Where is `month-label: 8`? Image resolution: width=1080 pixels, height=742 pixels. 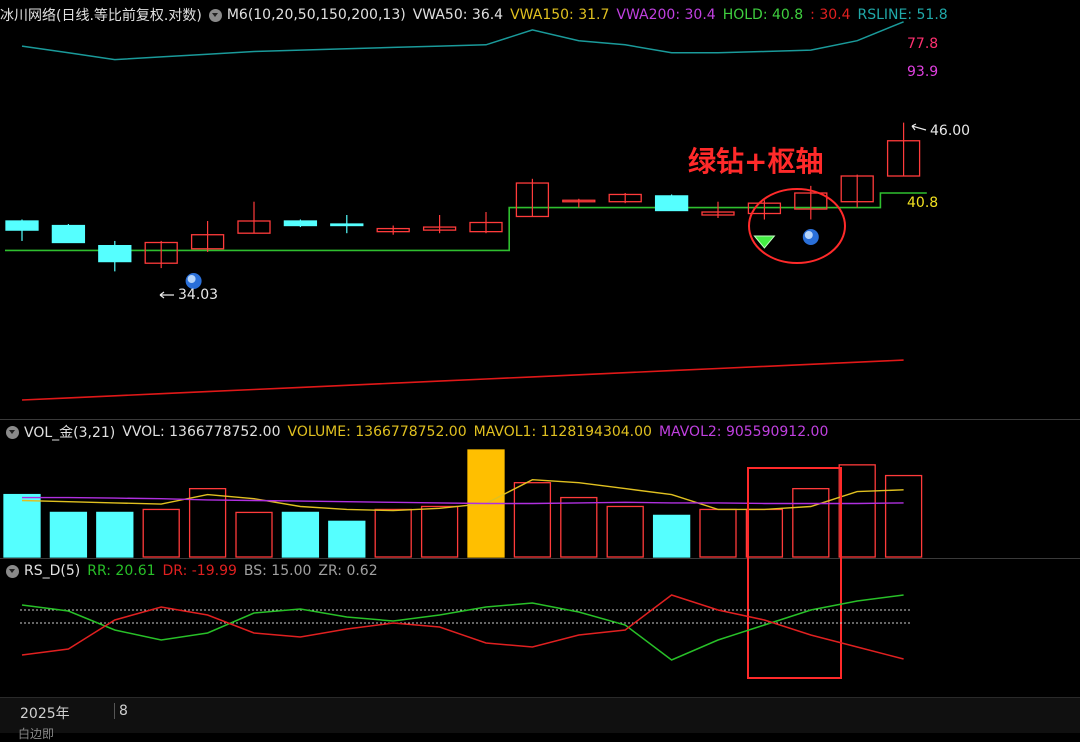
month-label: 8 is located at coordinates (121, 711).